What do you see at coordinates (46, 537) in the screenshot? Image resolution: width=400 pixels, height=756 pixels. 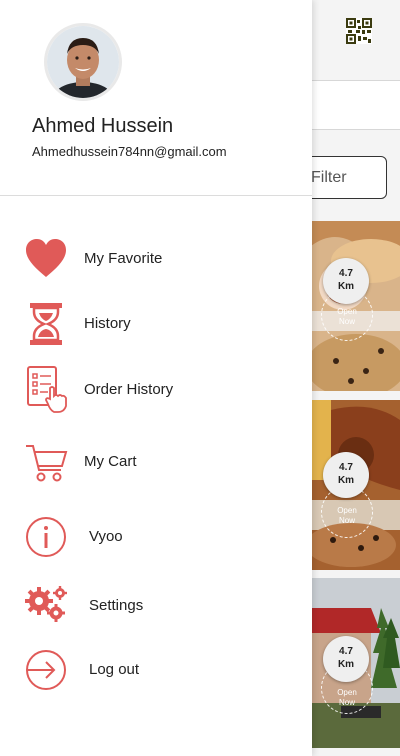 I see `info-icon` at bounding box center [46, 537].